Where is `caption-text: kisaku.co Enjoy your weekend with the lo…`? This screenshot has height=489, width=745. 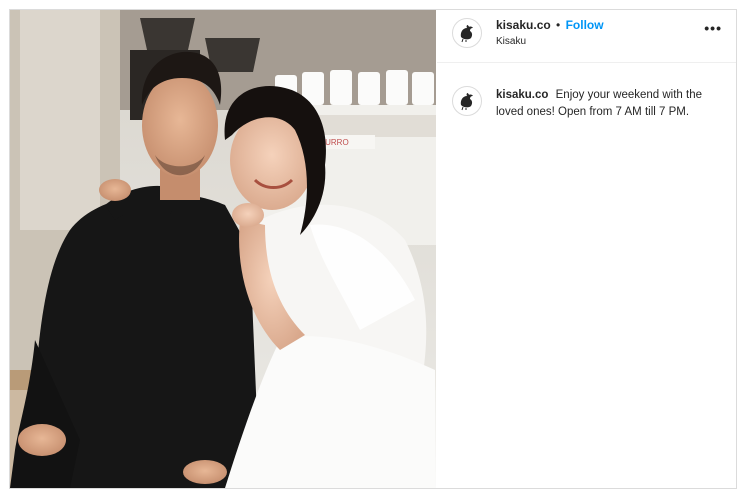 caption-text: kisaku.co Enjoy your weekend with the lo… is located at coordinates (606, 104).